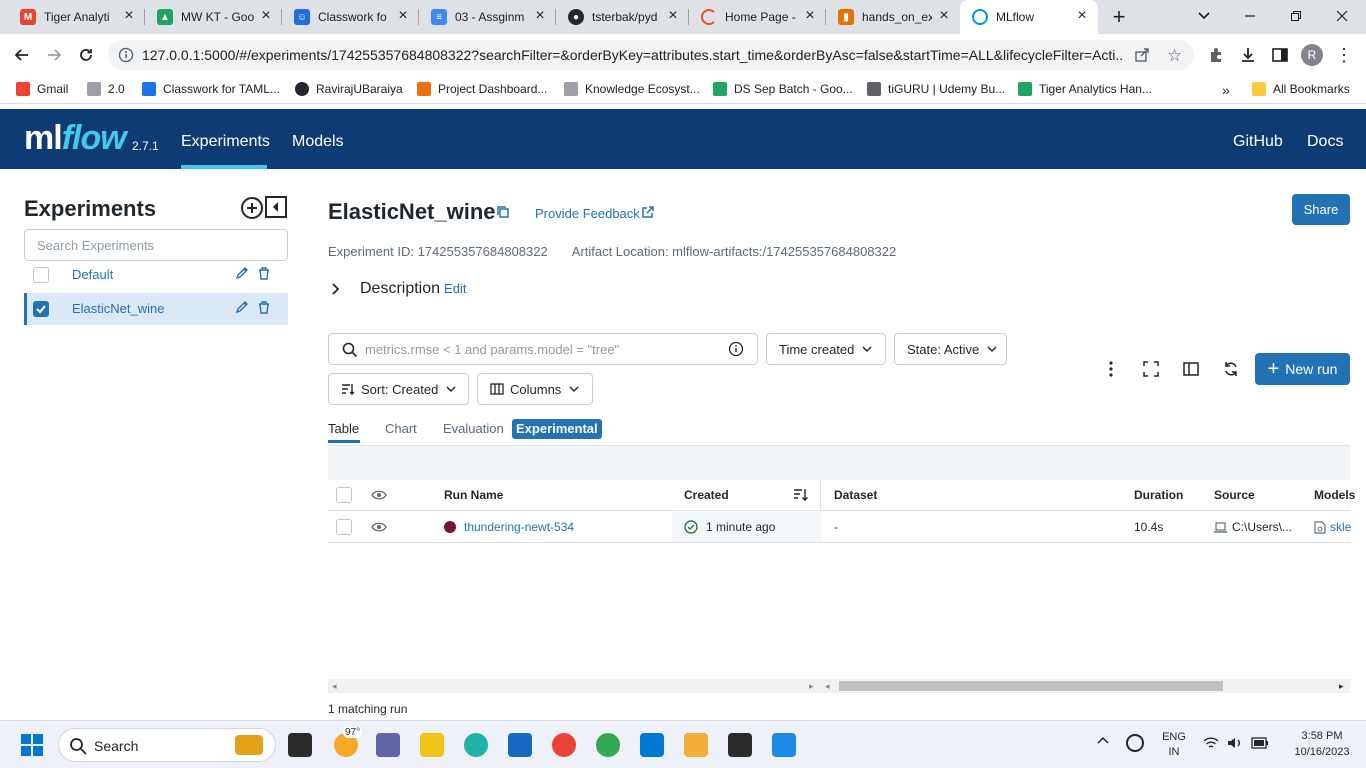 The height and width of the screenshot is (768, 1366). What do you see at coordinates (519, 527) in the screenshot?
I see `run-name-link: thundering-newt-534` at bounding box center [519, 527].